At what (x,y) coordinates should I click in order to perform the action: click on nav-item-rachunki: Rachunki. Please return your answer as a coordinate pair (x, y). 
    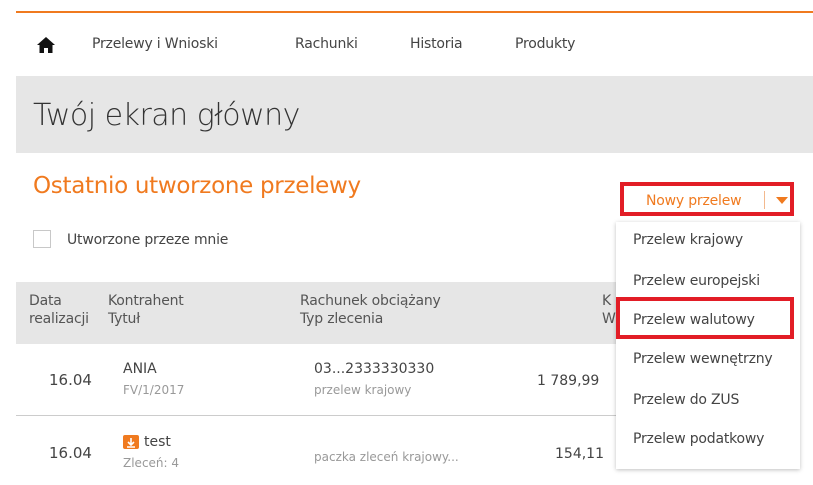
    Looking at the image, I should click on (326, 44).